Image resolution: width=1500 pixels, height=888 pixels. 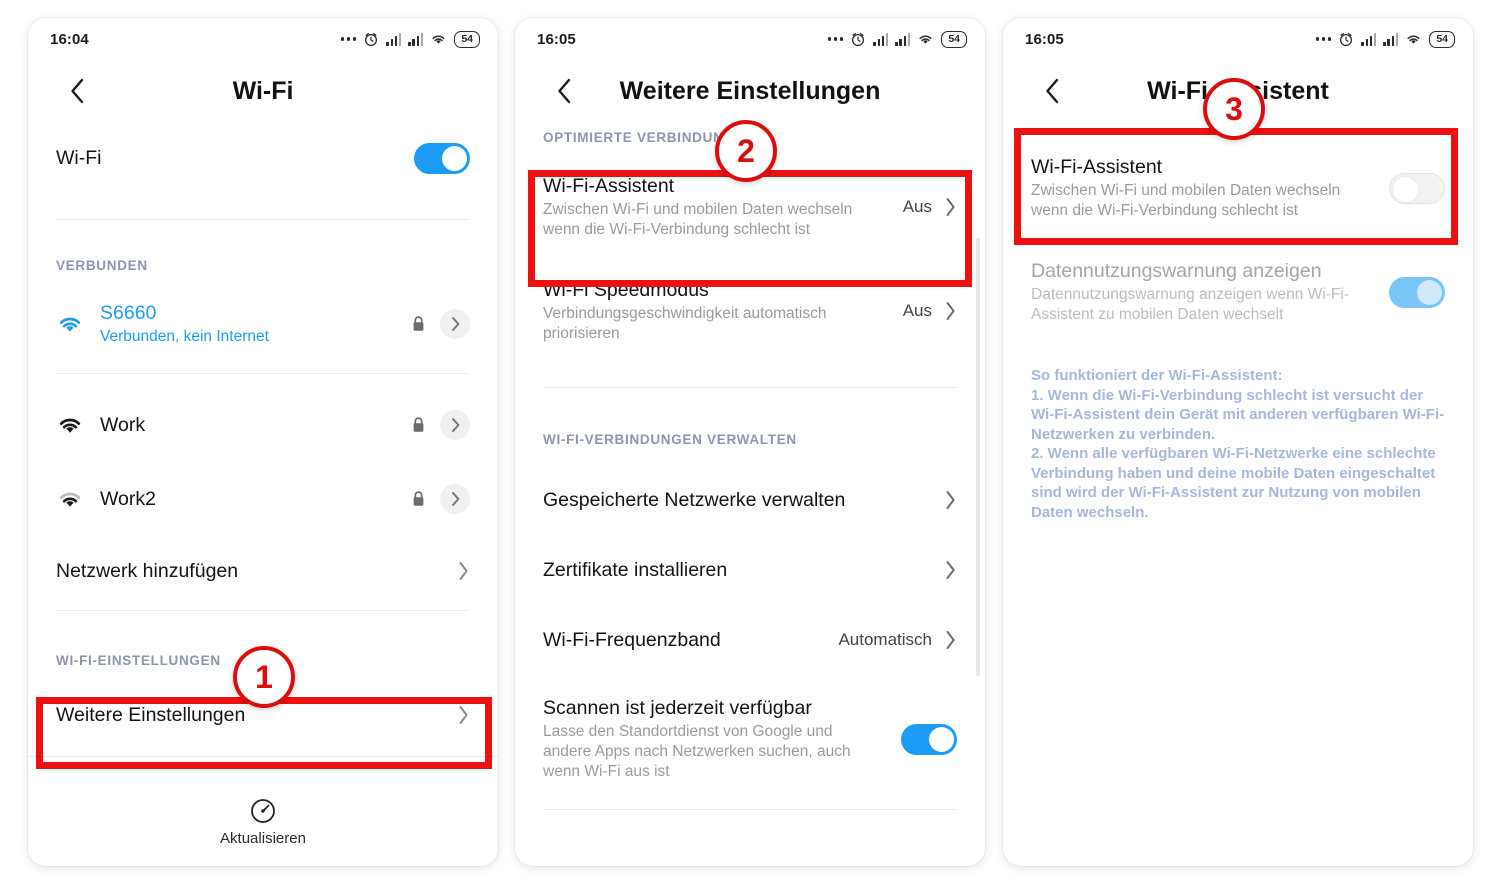 I want to click on network-row-connected: S6660 Verbunden, kein Internet, so click(x=263, y=324).